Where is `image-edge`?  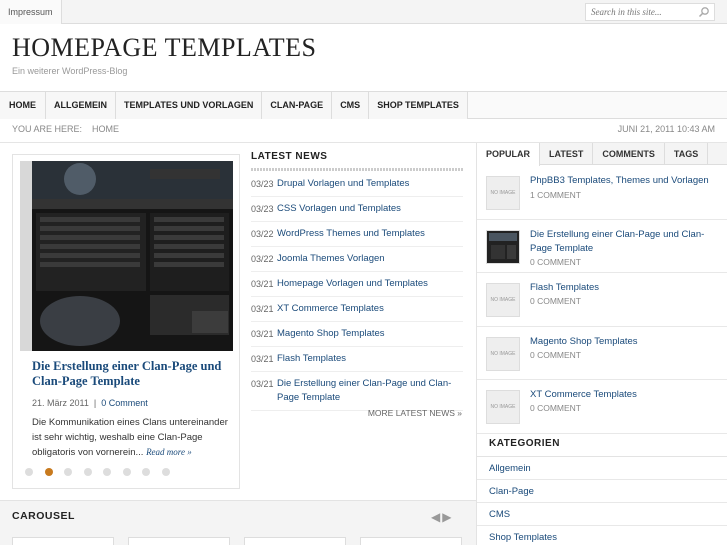 image-edge is located at coordinates (26, 256).